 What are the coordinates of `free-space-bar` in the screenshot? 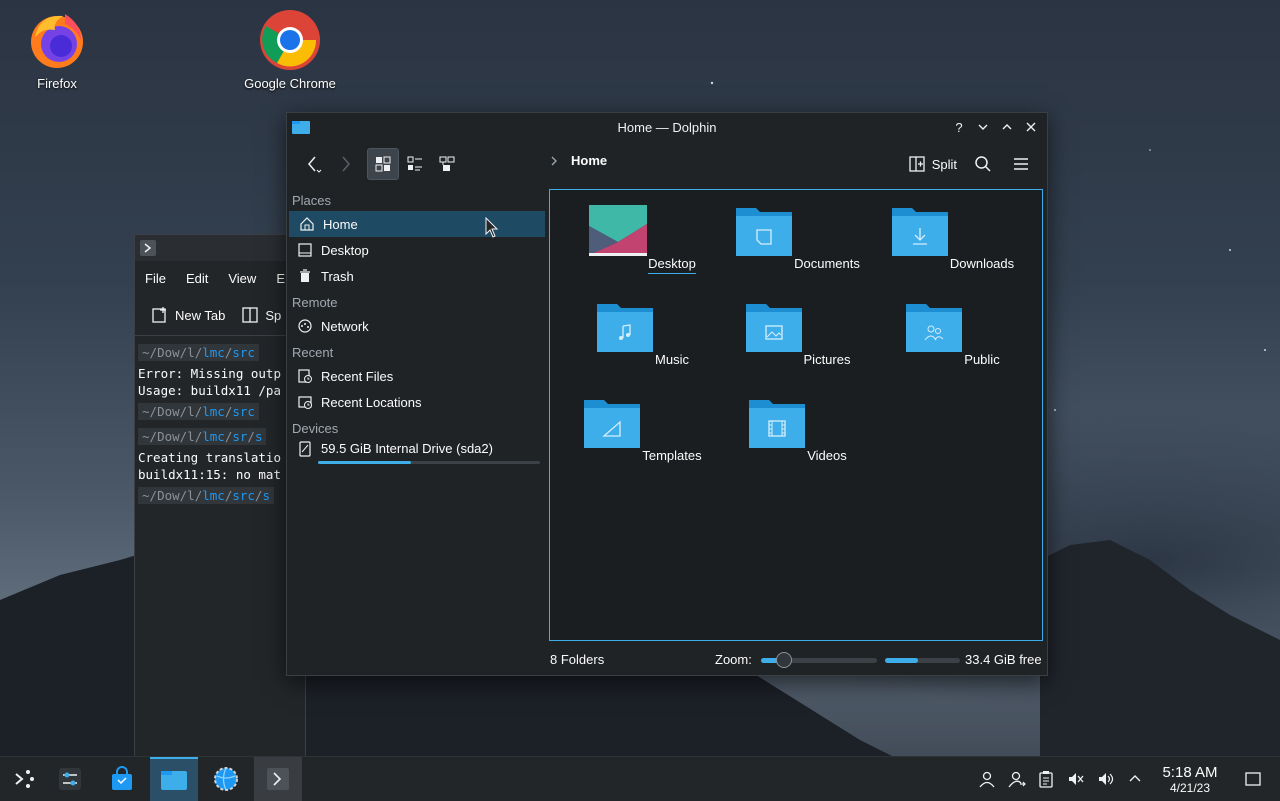 It's located at (922, 660).